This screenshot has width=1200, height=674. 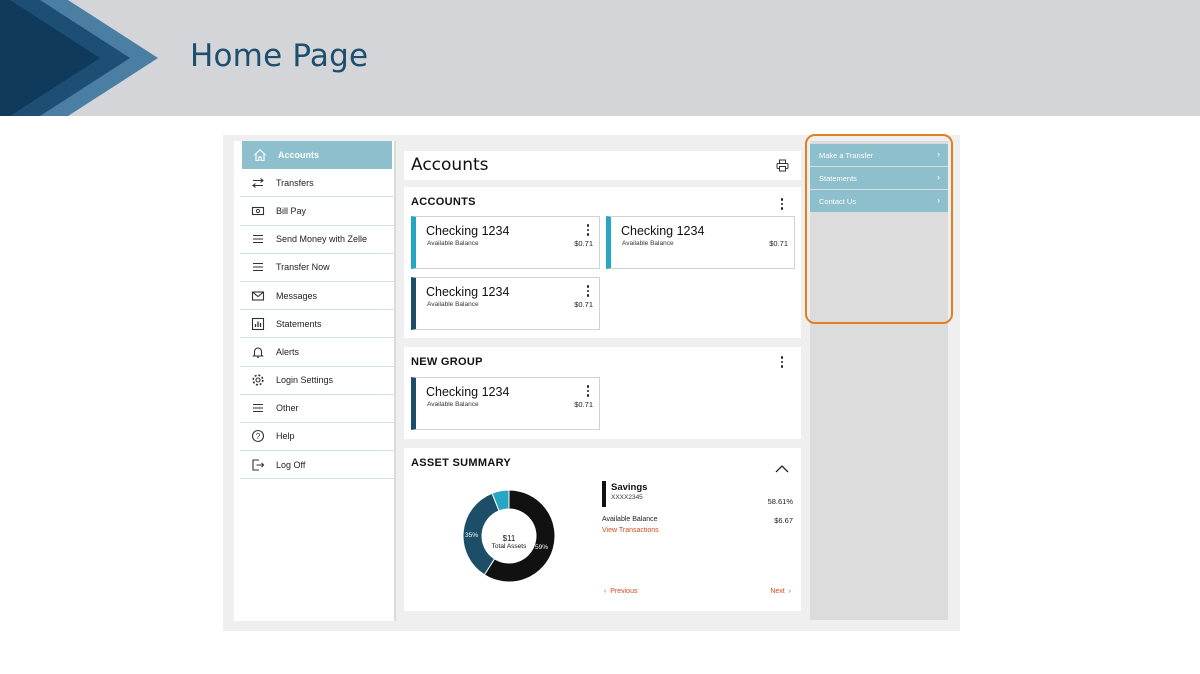 What do you see at coordinates (780, 501) in the screenshot?
I see `legend-percent: 58.61%` at bounding box center [780, 501].